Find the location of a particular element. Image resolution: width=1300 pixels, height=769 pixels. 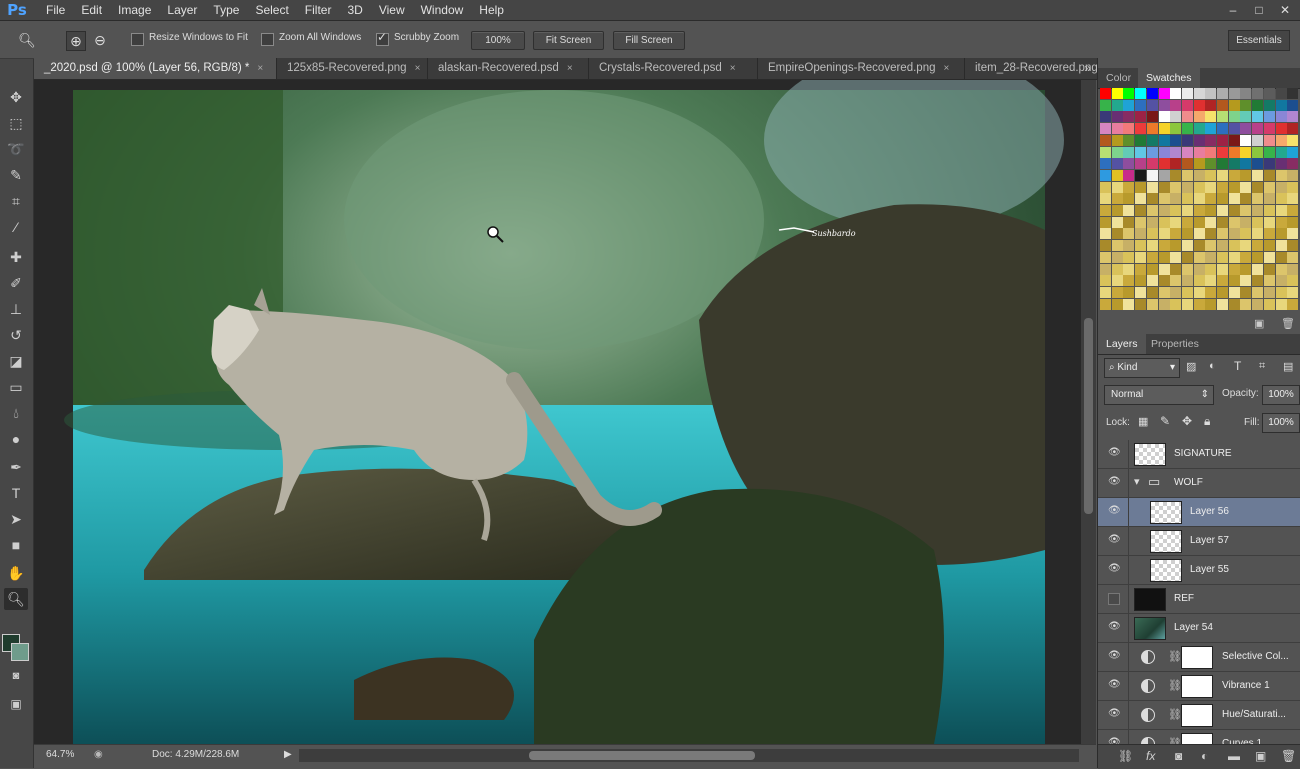

scrubby-zoom-checkbox is located at coordinates (382, 38).